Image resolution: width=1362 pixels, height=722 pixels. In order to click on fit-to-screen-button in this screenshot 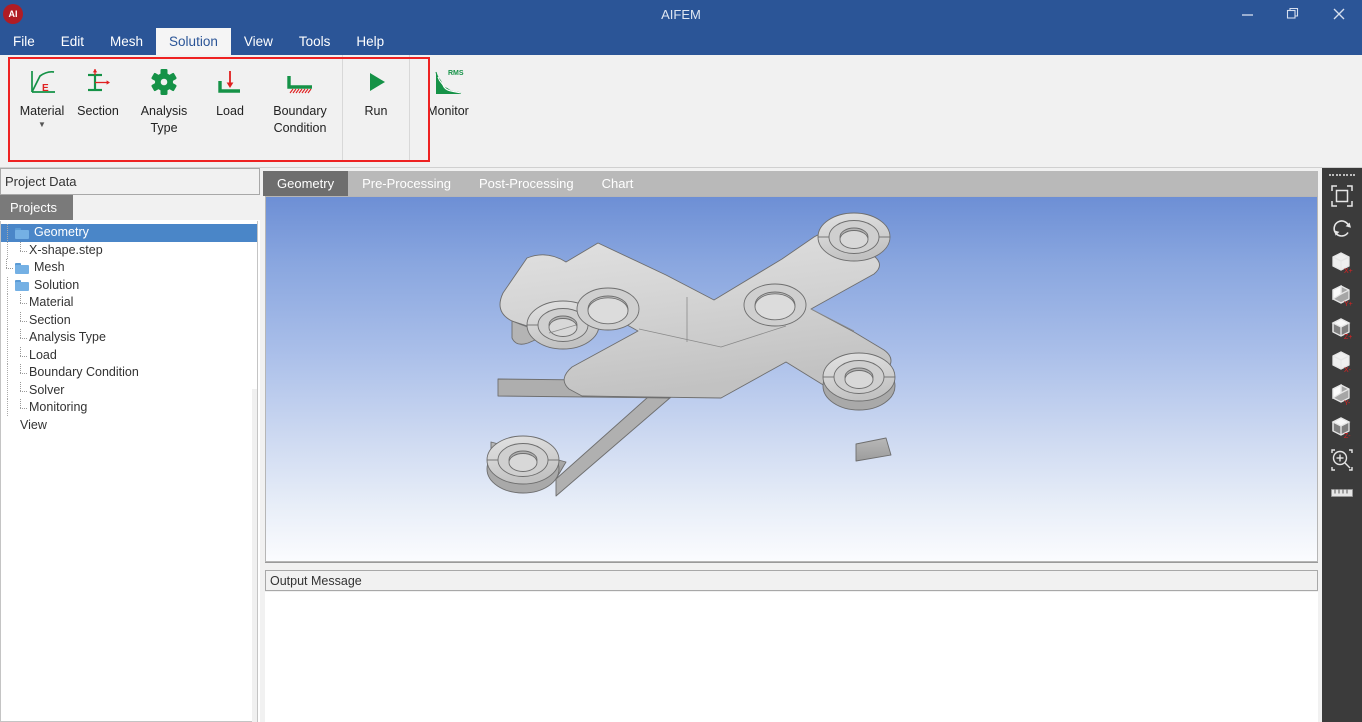, I will do `click(1342, 195)`.